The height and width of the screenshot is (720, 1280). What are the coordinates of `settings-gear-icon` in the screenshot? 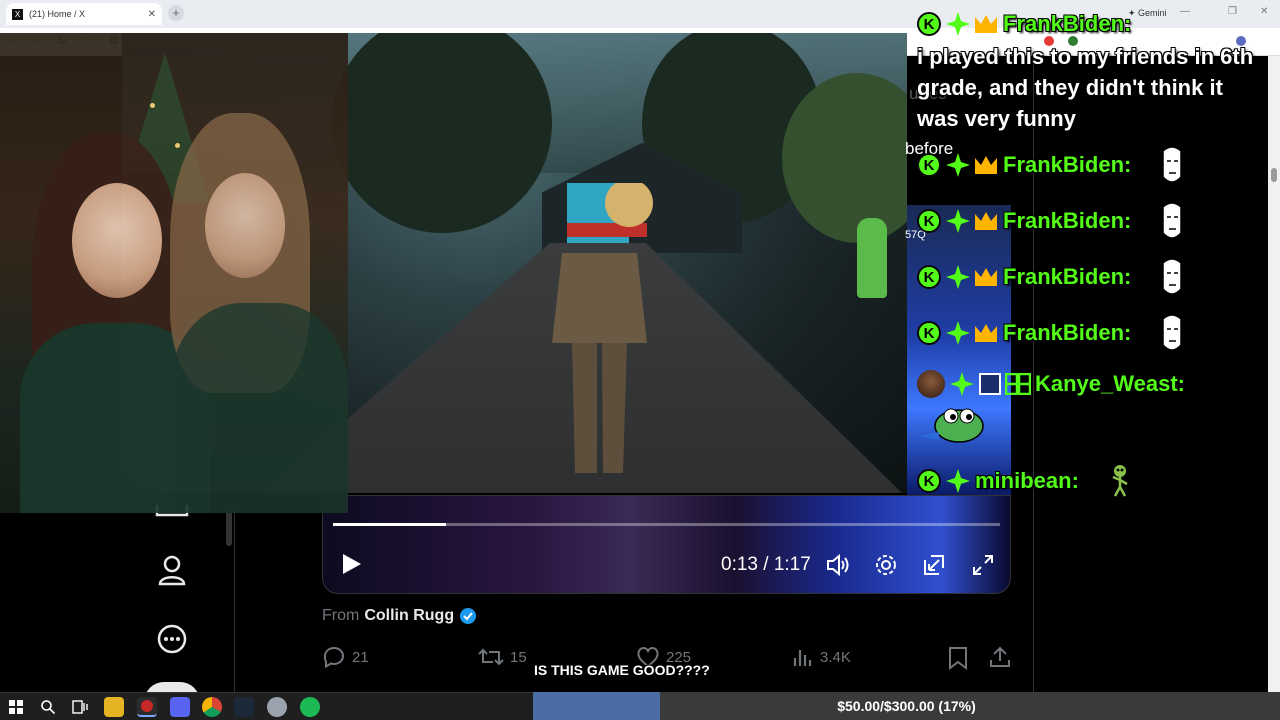 It's located at (886, 565).